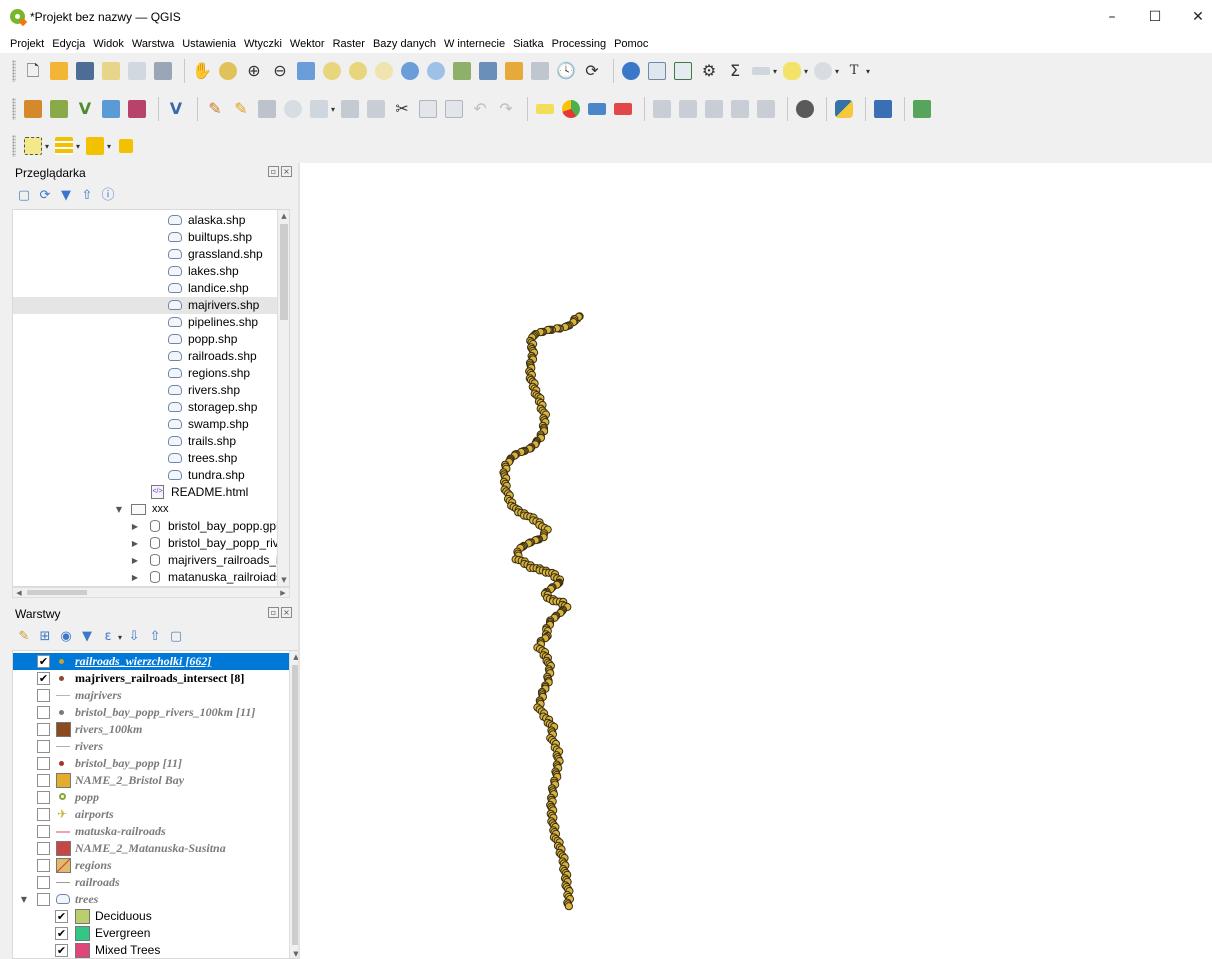 The height and width of the screenshot is (959, 1212). Describe the element at coordinates (151, 492) in the screenshot. I see `tree-item: </> README.html` at that location.